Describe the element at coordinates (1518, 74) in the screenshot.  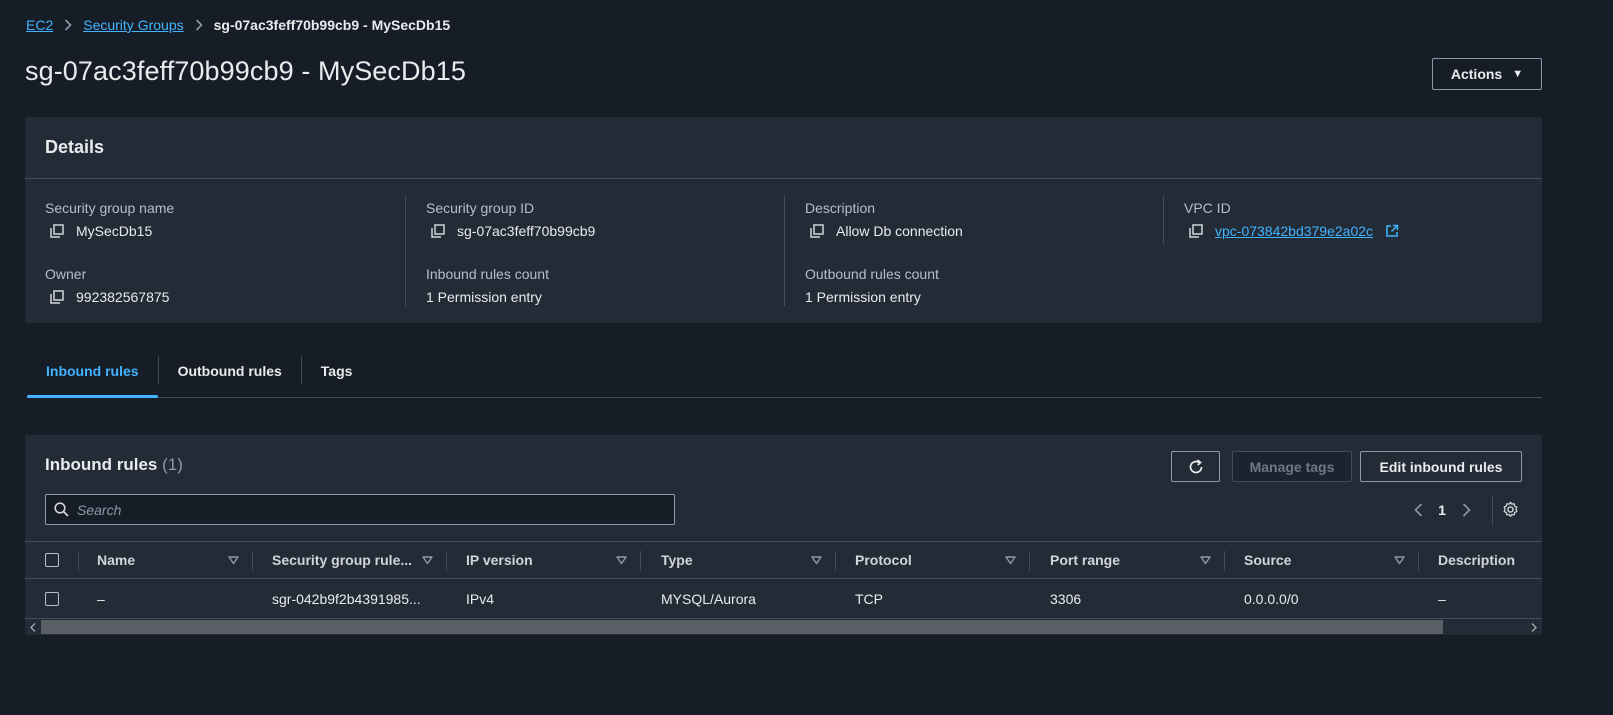
I see `caret-down-icon: ▼` at that location.